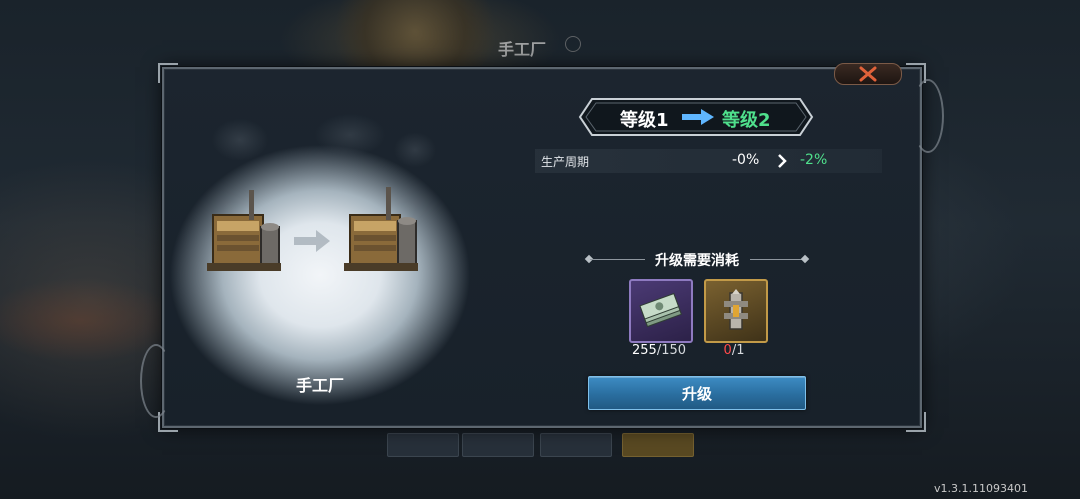 Image resolution: width=1080 pixels, height=499 pixels. I want to click on cost-amount-cash: 255/150, so click(659, 350).